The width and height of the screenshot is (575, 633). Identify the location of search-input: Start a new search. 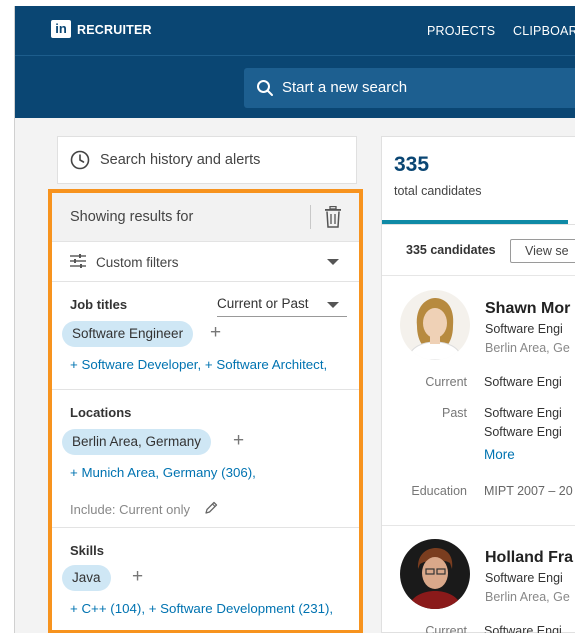
(409, 88).